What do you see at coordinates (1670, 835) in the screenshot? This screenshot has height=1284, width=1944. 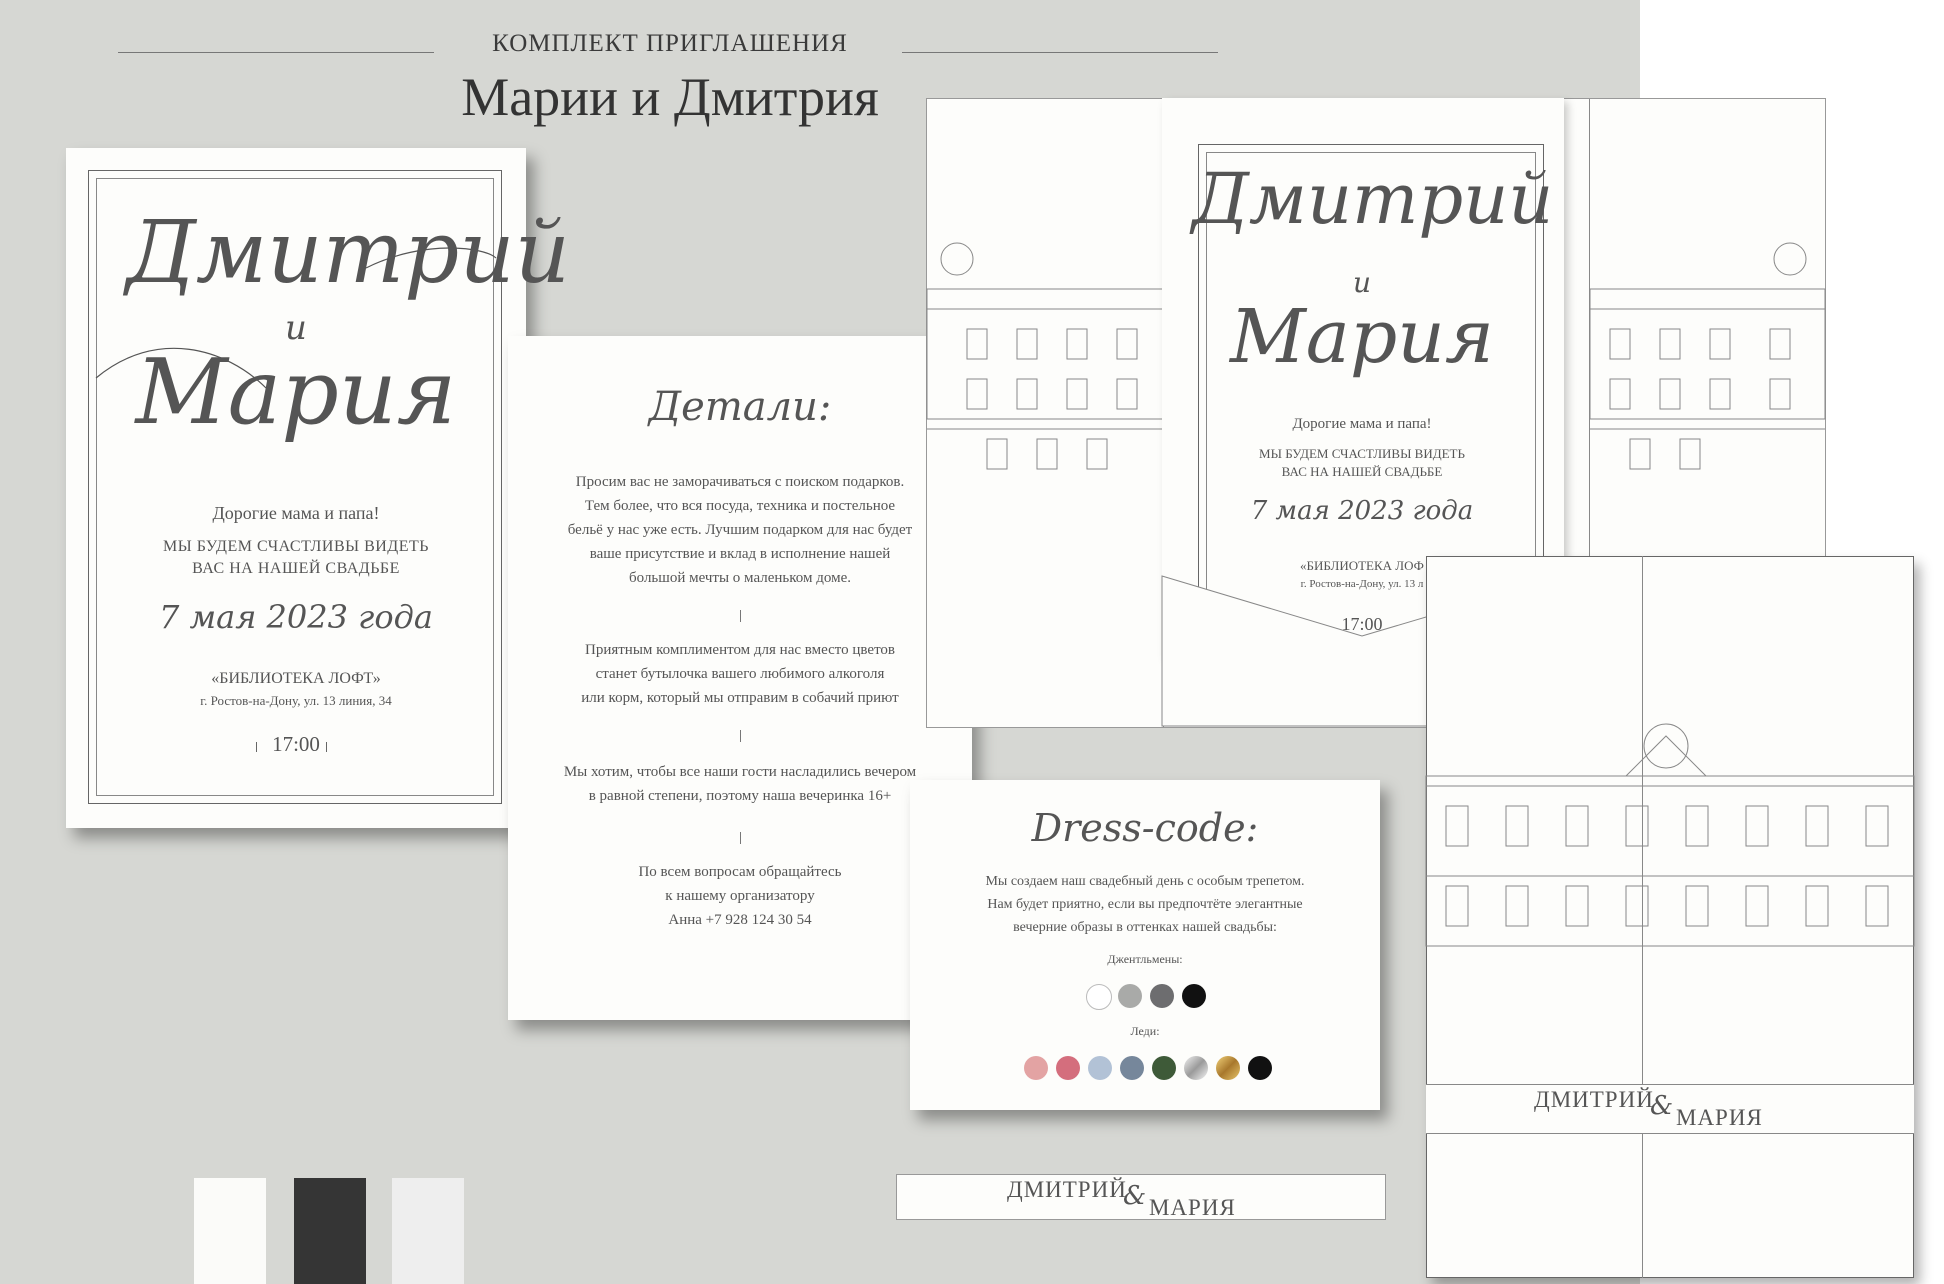 I see `building-illustration-closed` at bounding box center [1670, 835].